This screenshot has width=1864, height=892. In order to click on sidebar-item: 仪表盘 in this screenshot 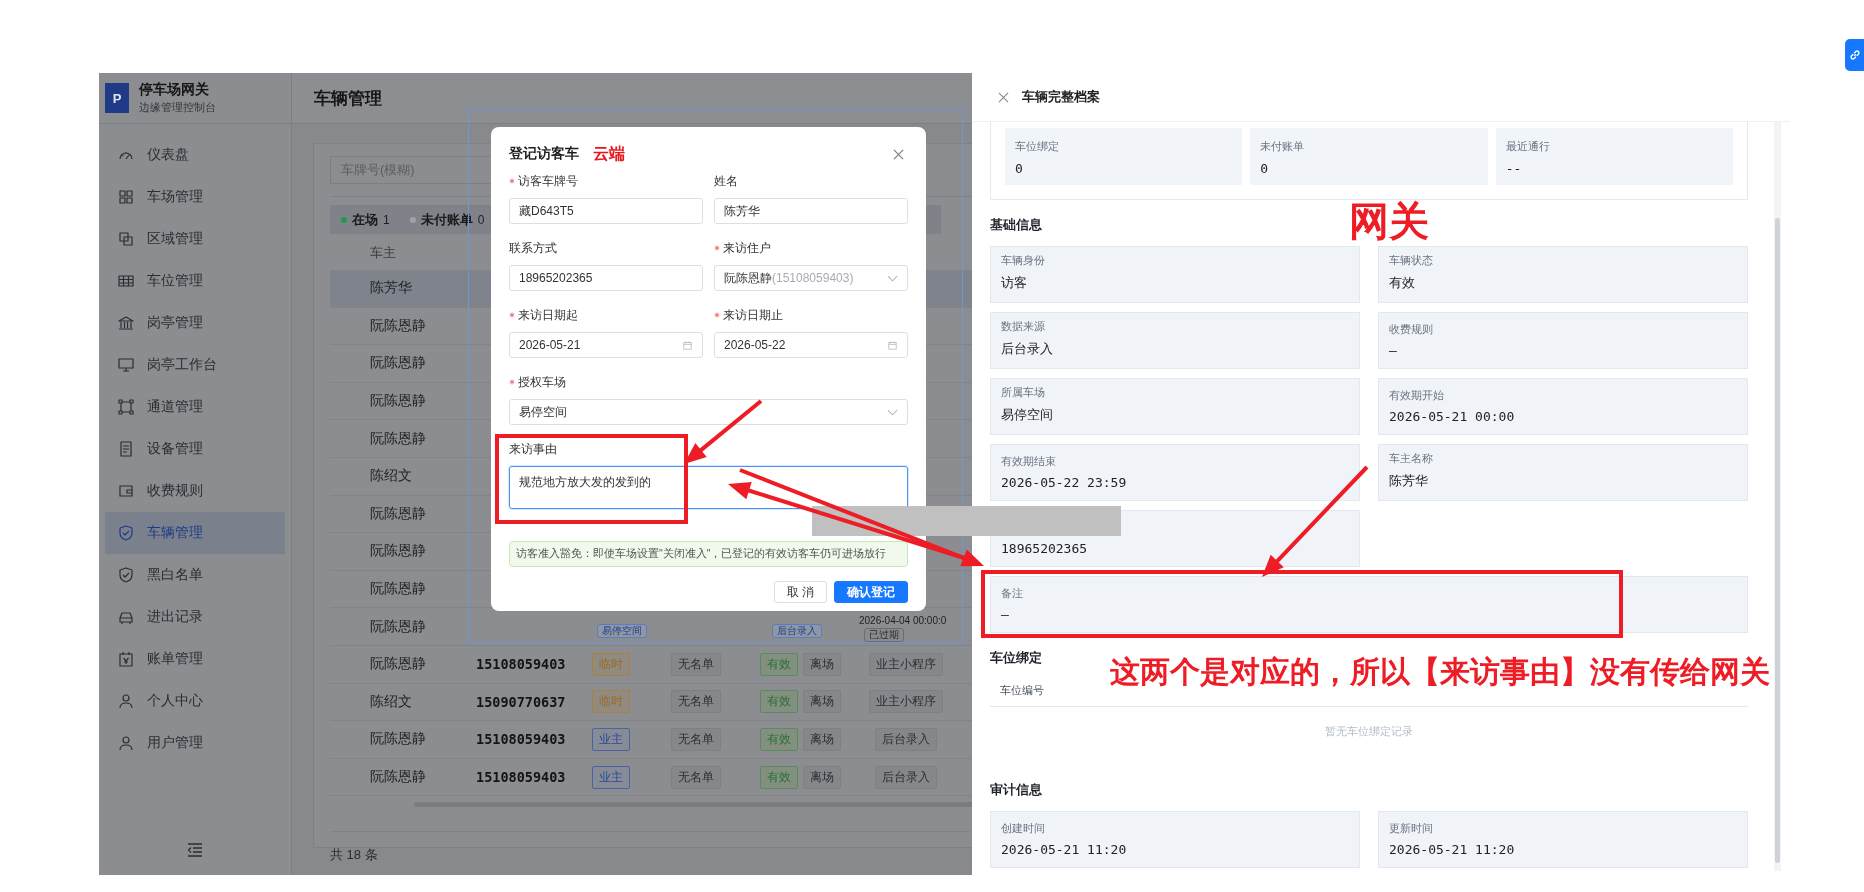, I will do `click(195, 155)`.